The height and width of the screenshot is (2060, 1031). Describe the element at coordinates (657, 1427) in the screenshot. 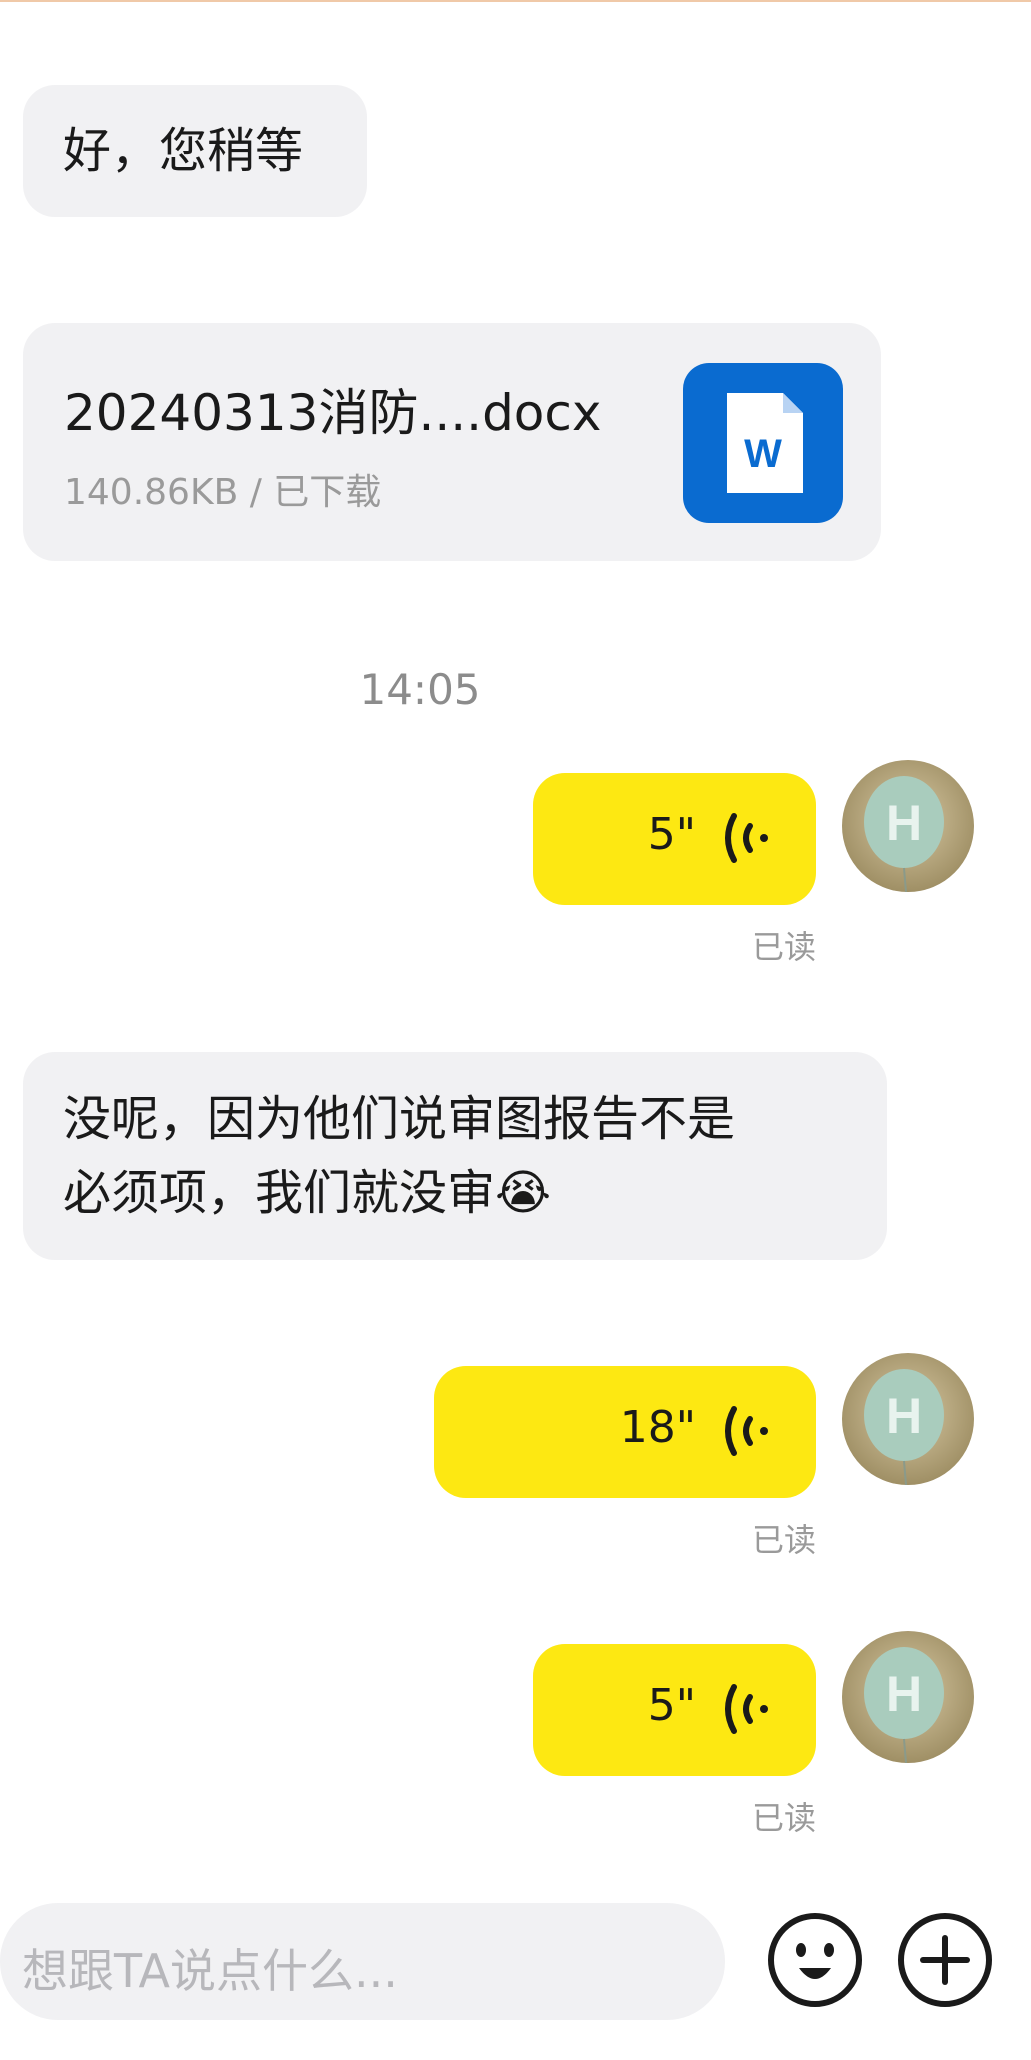

I see `voice-duration: 18"` at that location.